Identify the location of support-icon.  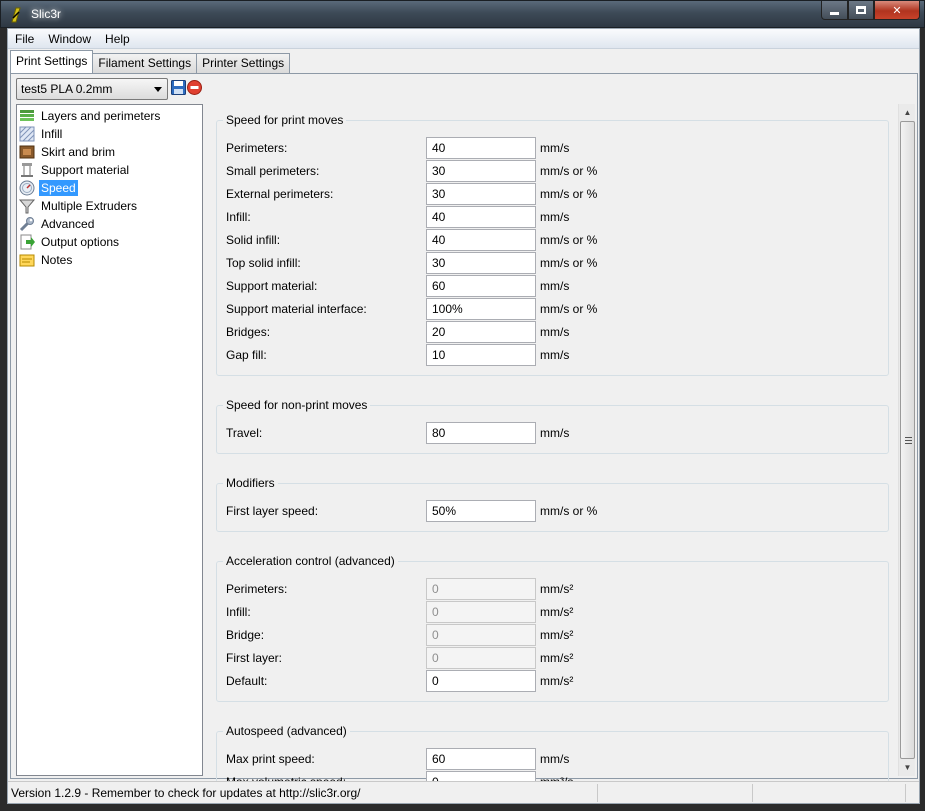
(27, 170).